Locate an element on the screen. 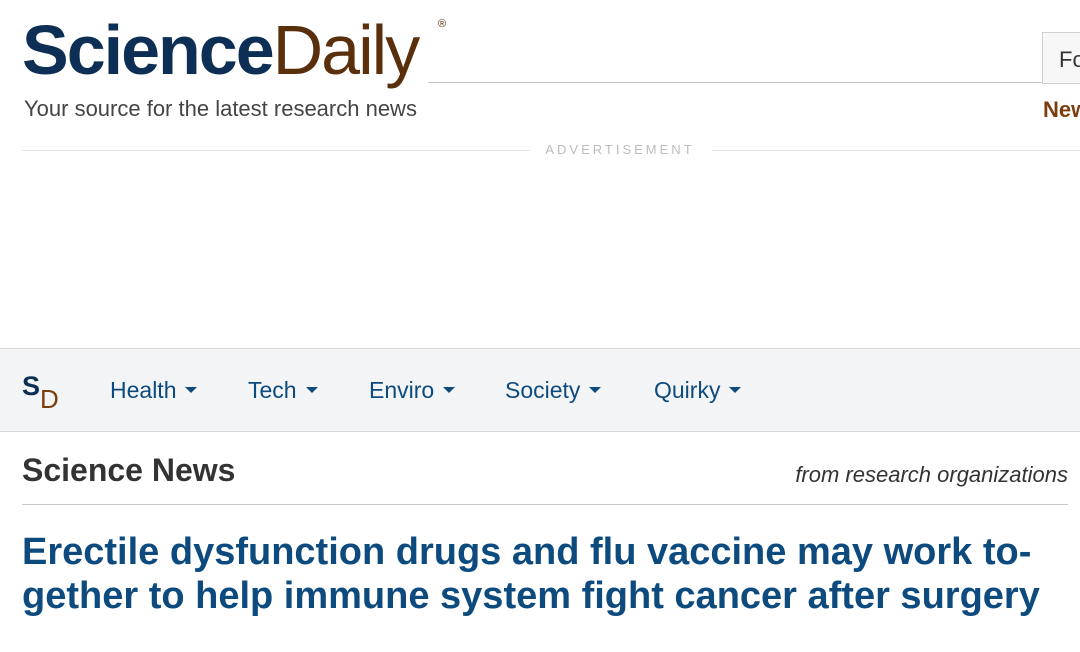 The width and height of the screenshot is (1080, 652). nav-item-label: Enviro is located at coordinates (402, 390).